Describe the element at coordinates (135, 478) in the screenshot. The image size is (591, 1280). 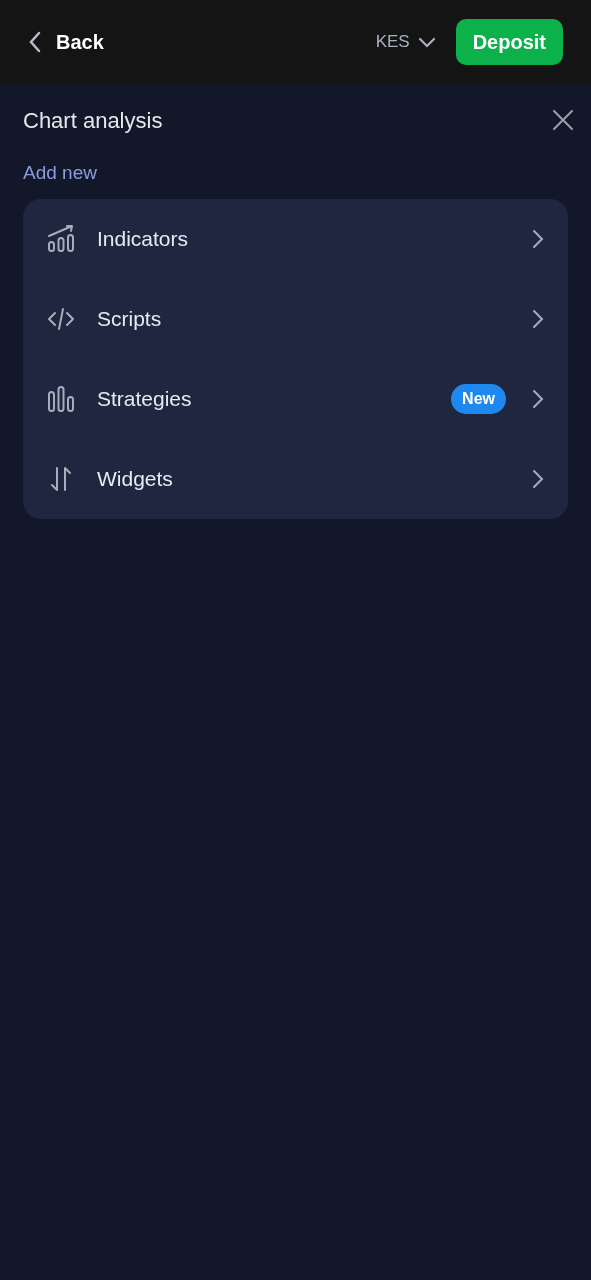
I see `menu-item-label: Widgets` at that location.